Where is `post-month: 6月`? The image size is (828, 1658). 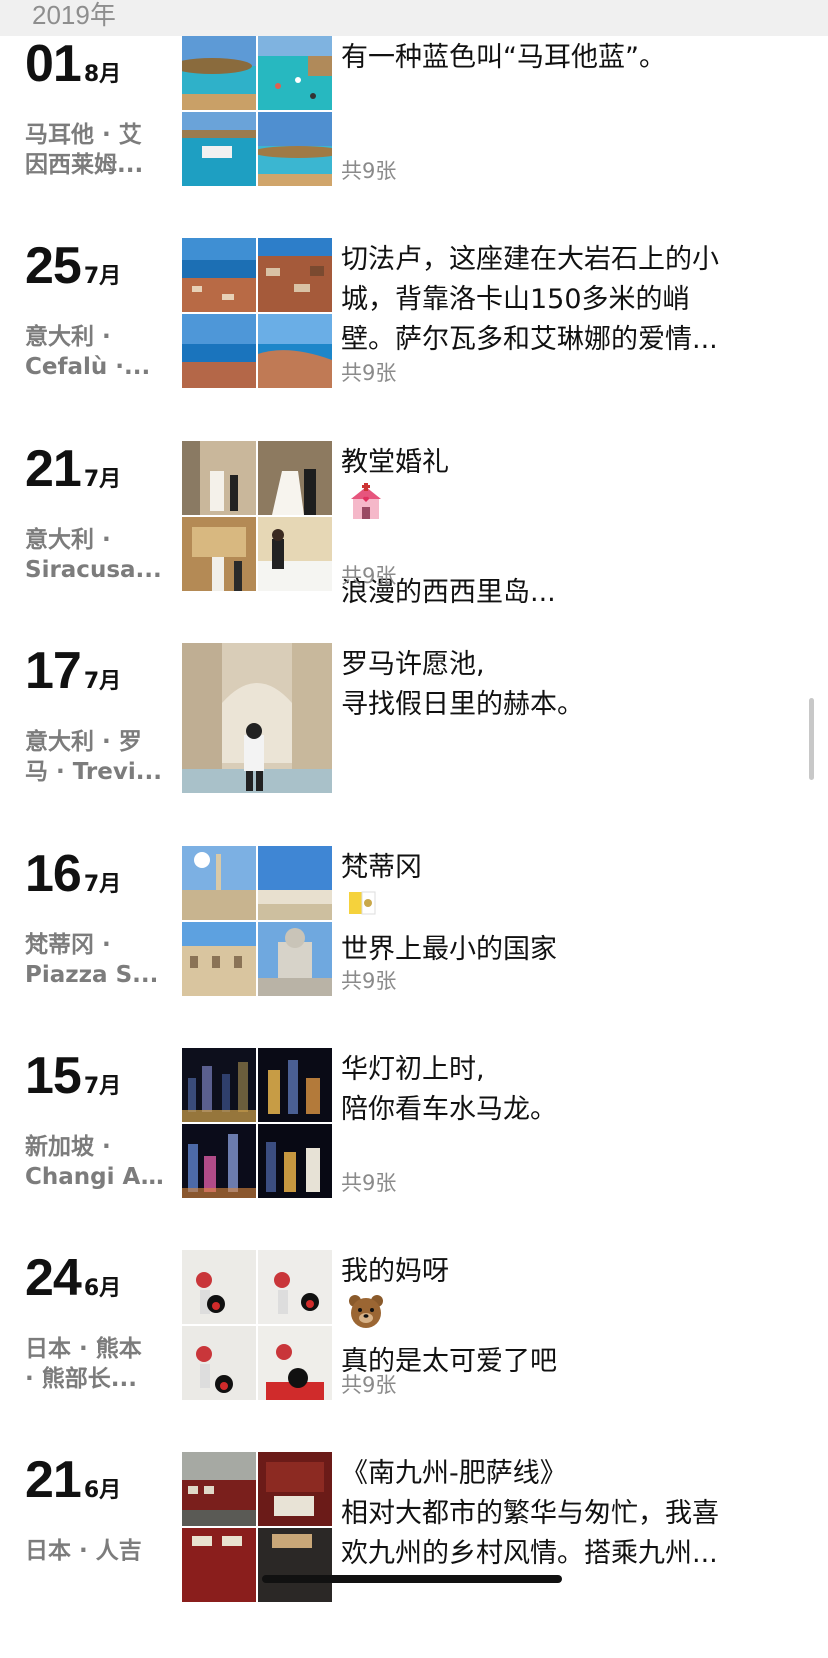 post-month: 6月 is located at coordinates (102, 1490).